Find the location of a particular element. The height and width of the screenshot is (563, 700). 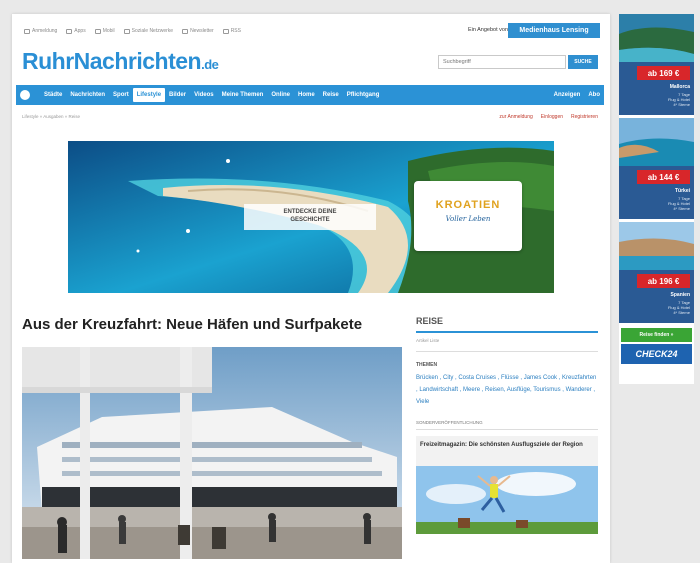

banner-cta-button: ENTDECKE DEINE GESCHICHTE is located at coordinates (310, 217).